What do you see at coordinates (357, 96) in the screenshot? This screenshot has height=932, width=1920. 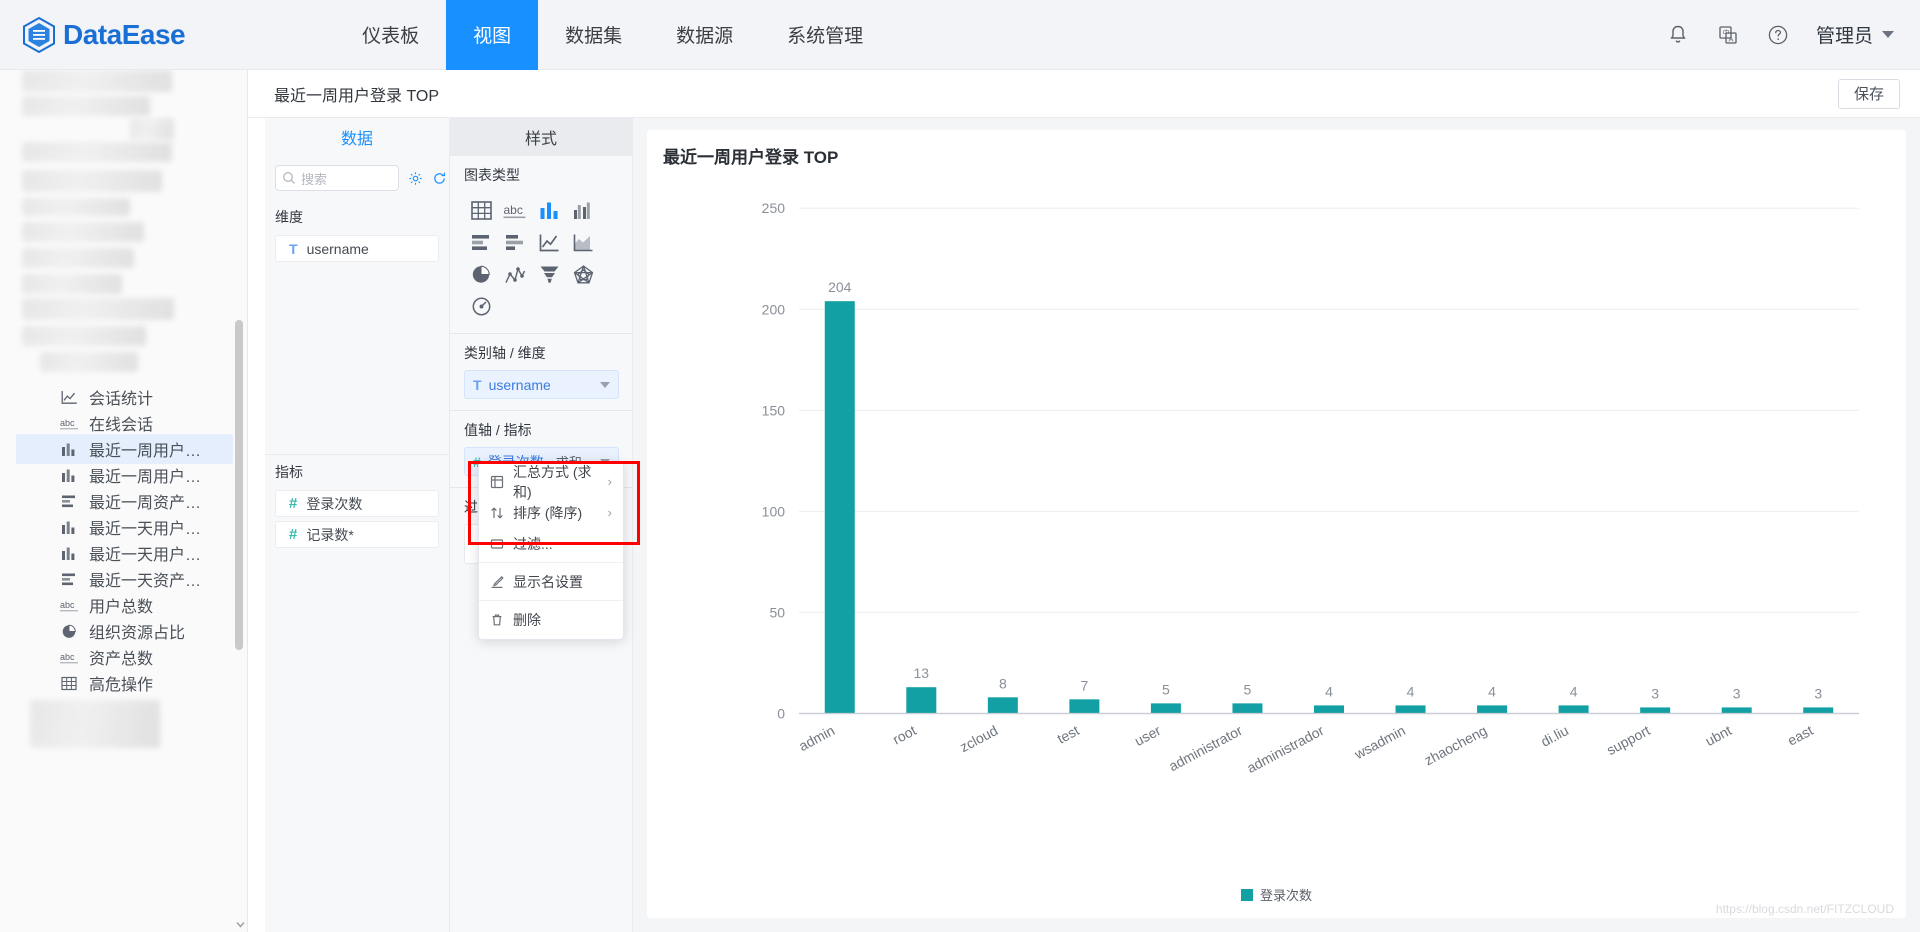 I see `page-title: 最近一周用户登录 TOP` at bounding box center [357, 96].